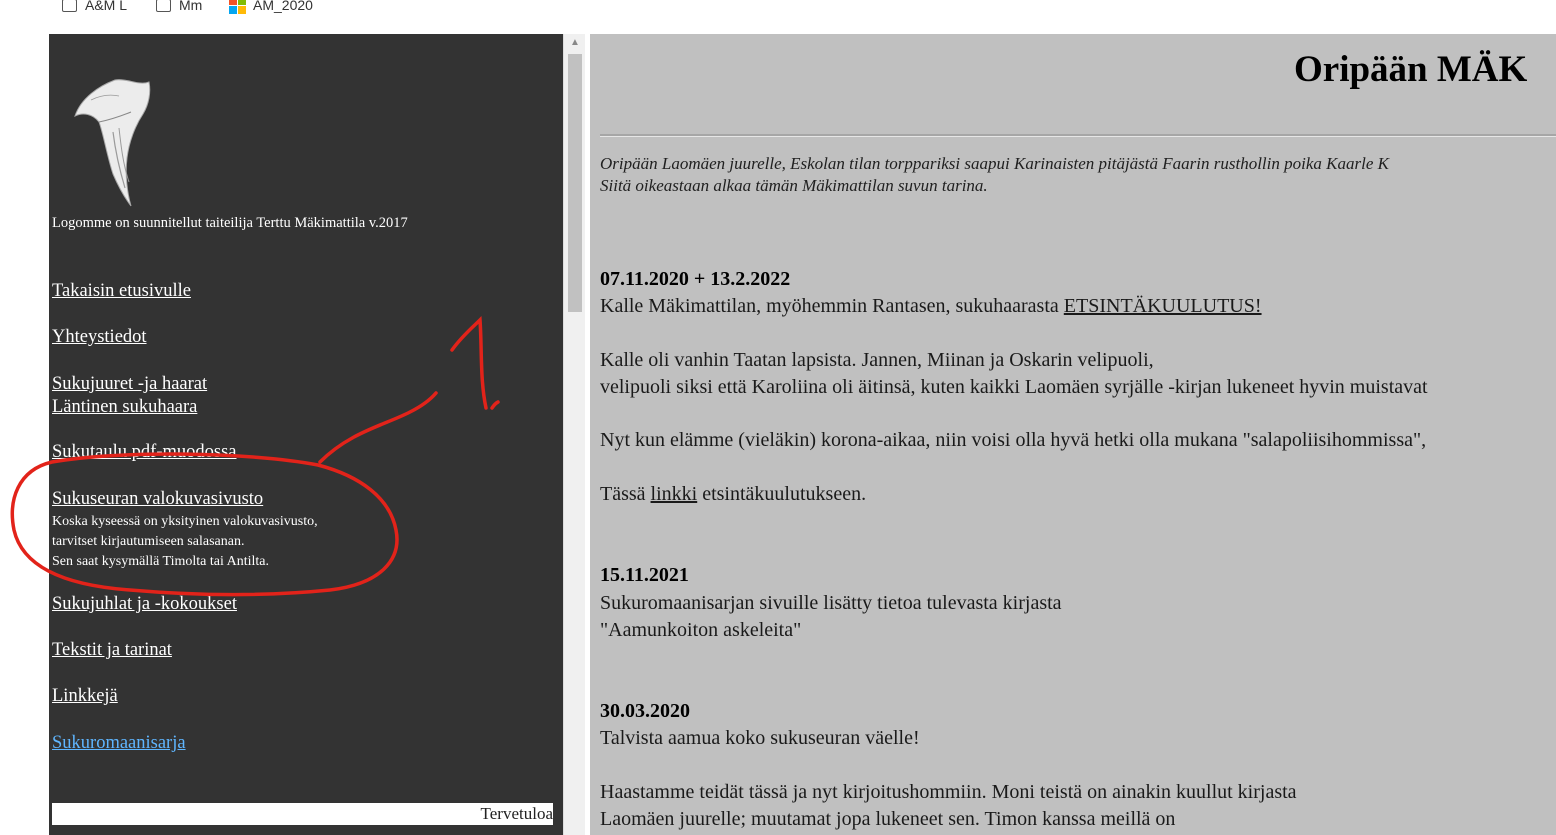 This screenshot has width=1556, height=835. Describe the element at coordinates (124, 407) in the screenshot. I see `nav-link-western-branch: Läntinen sukuhaara` at that location.